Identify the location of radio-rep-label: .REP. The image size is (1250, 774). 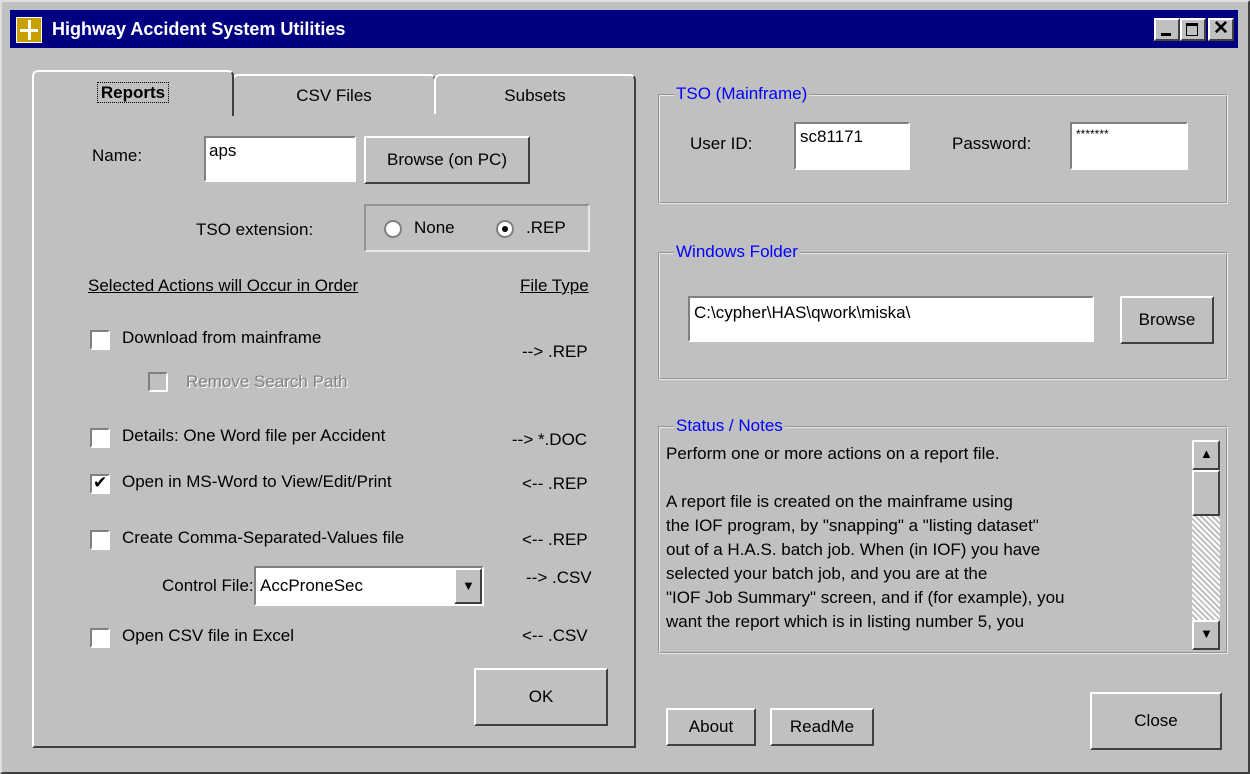
(546, 227).